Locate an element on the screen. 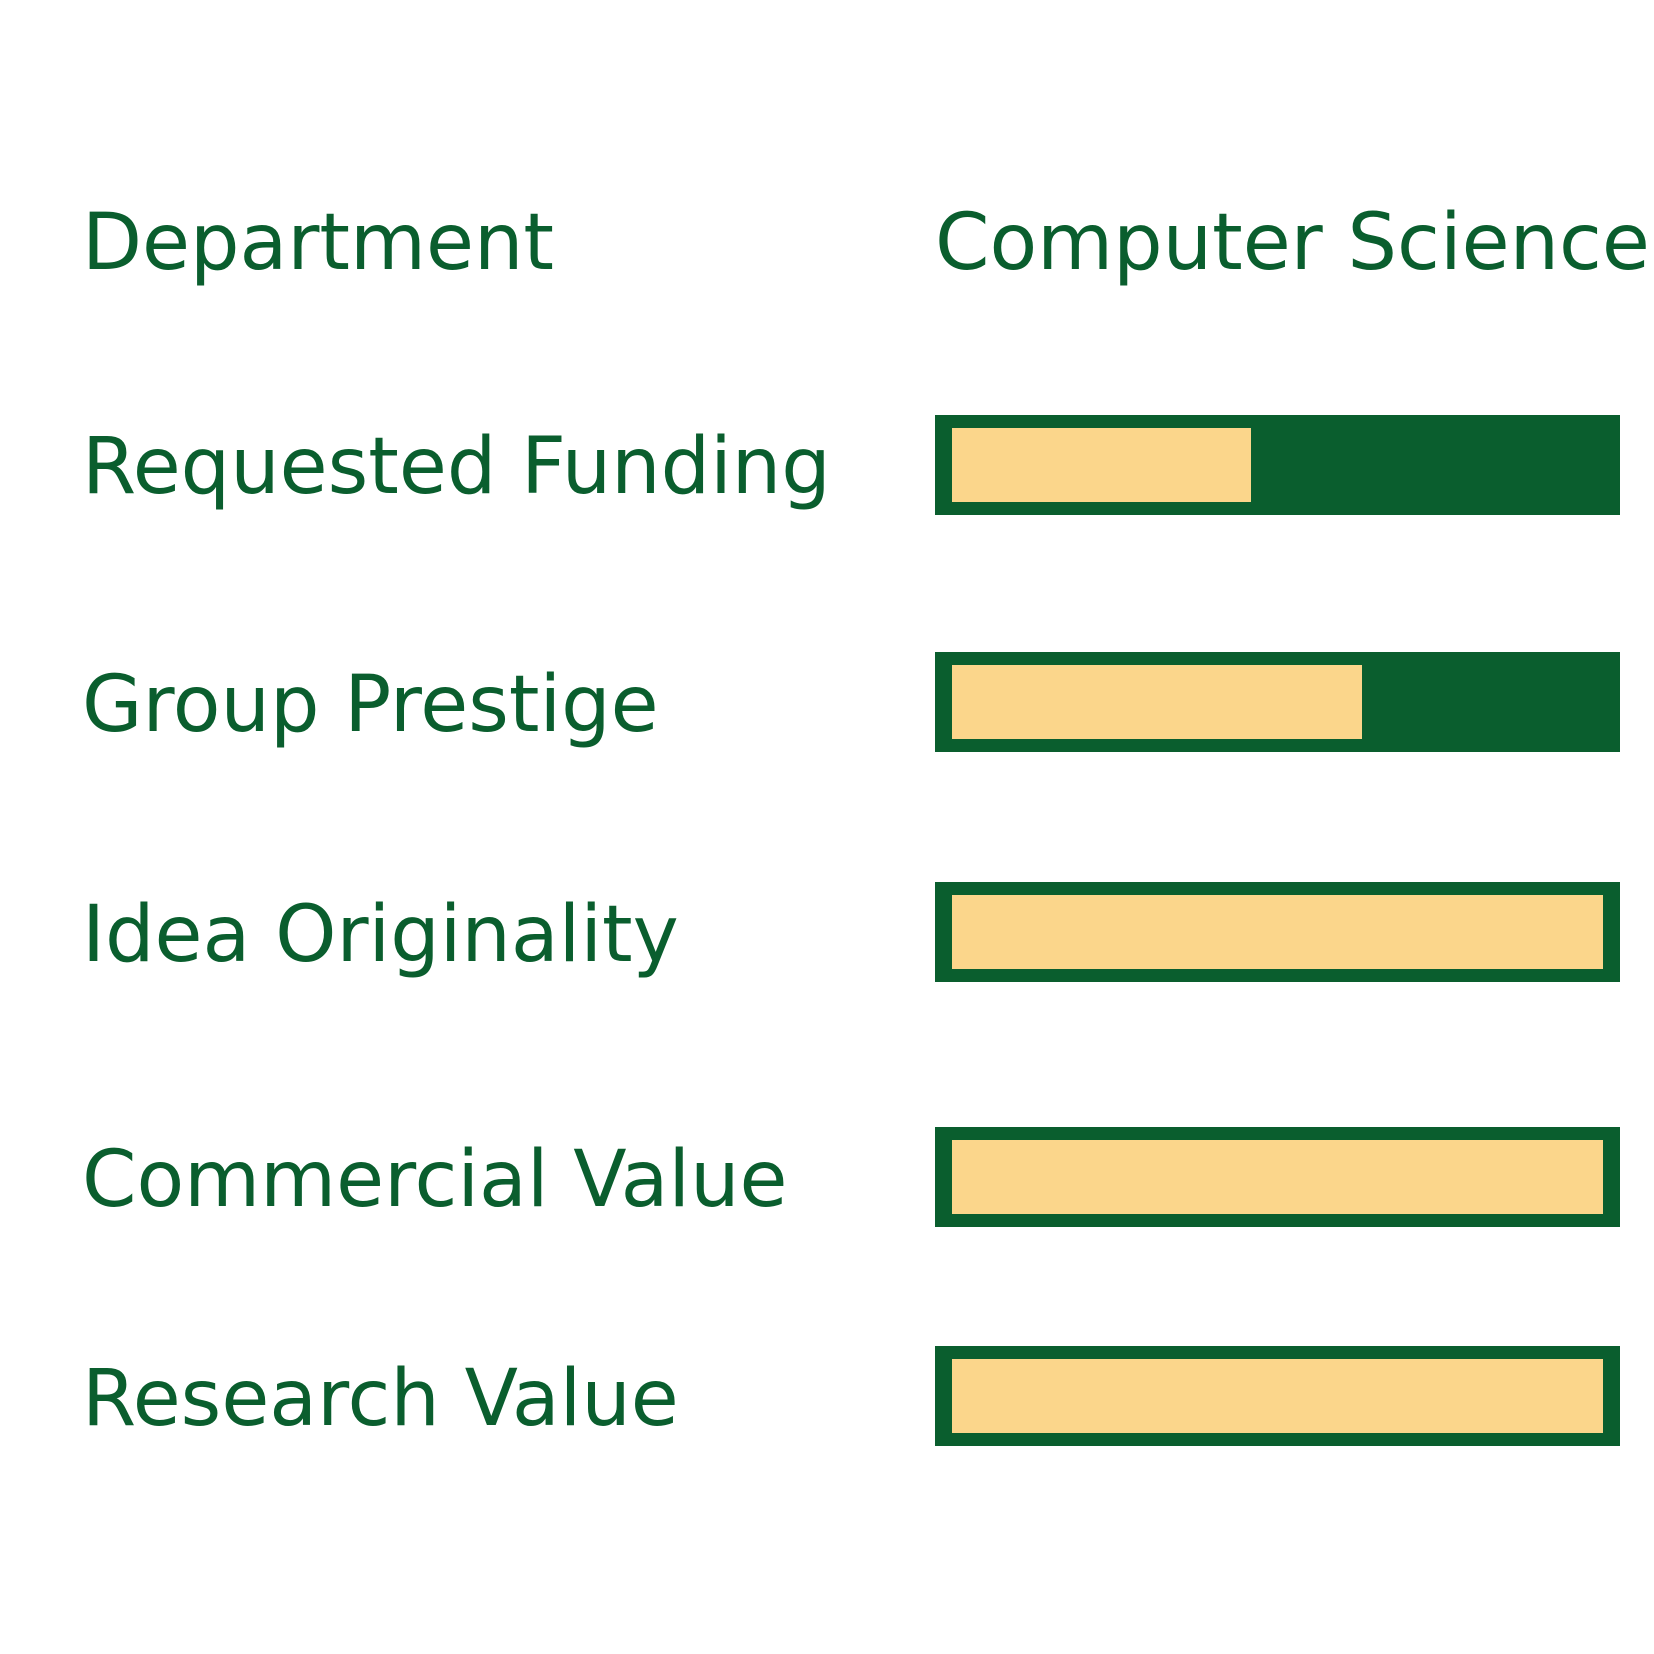 The height and width of the screenshot is (1654, 1654). bar-track-research-value is located at coordinates (1277, 1396).